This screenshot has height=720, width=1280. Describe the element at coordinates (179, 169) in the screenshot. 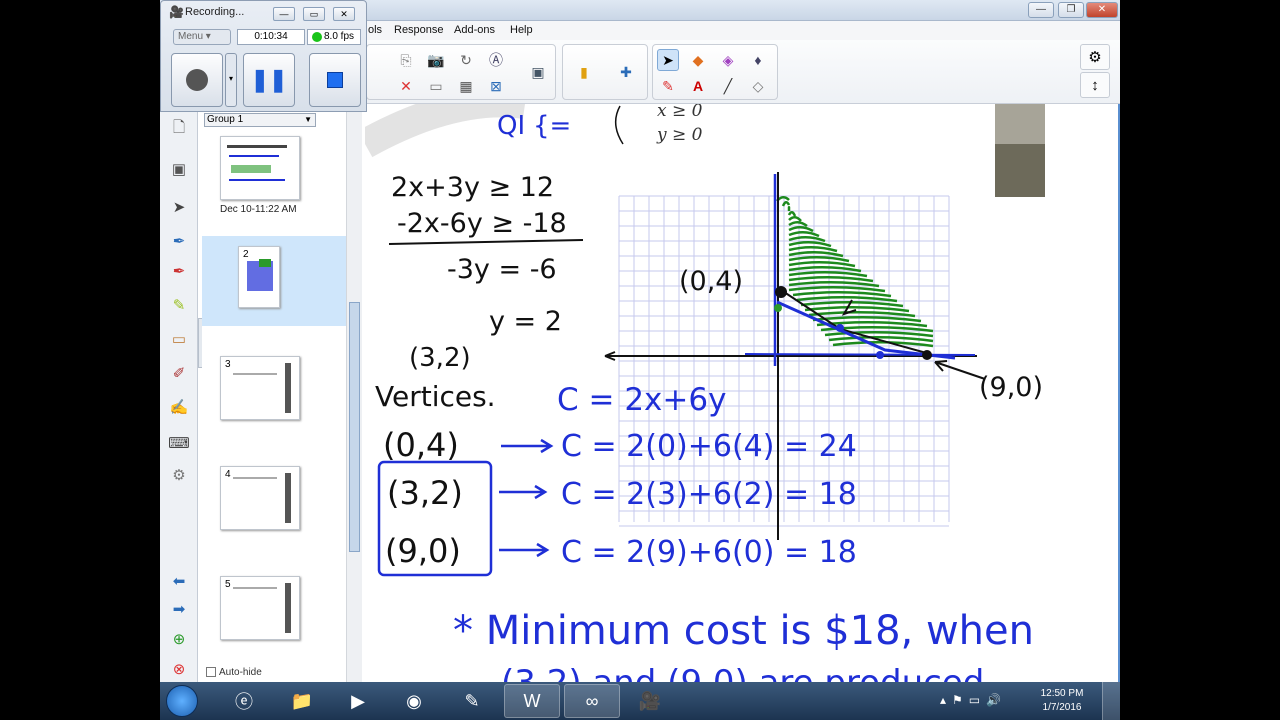

I see `gallery-icon: ▣` at that location.